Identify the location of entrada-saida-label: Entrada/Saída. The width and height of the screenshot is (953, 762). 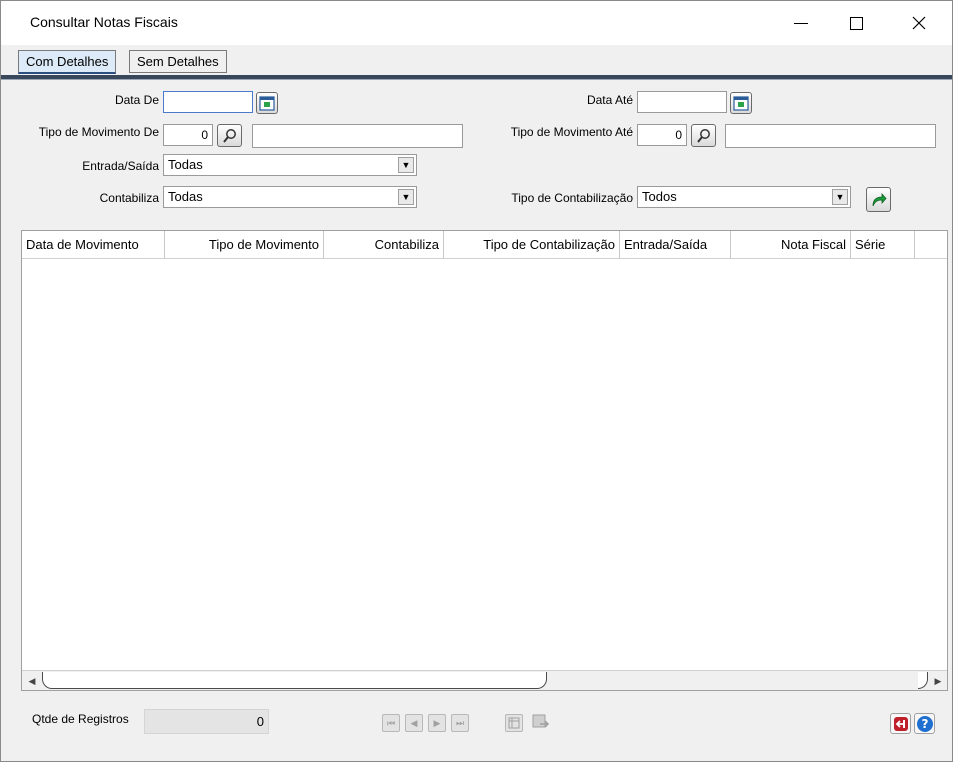
(120, 166).